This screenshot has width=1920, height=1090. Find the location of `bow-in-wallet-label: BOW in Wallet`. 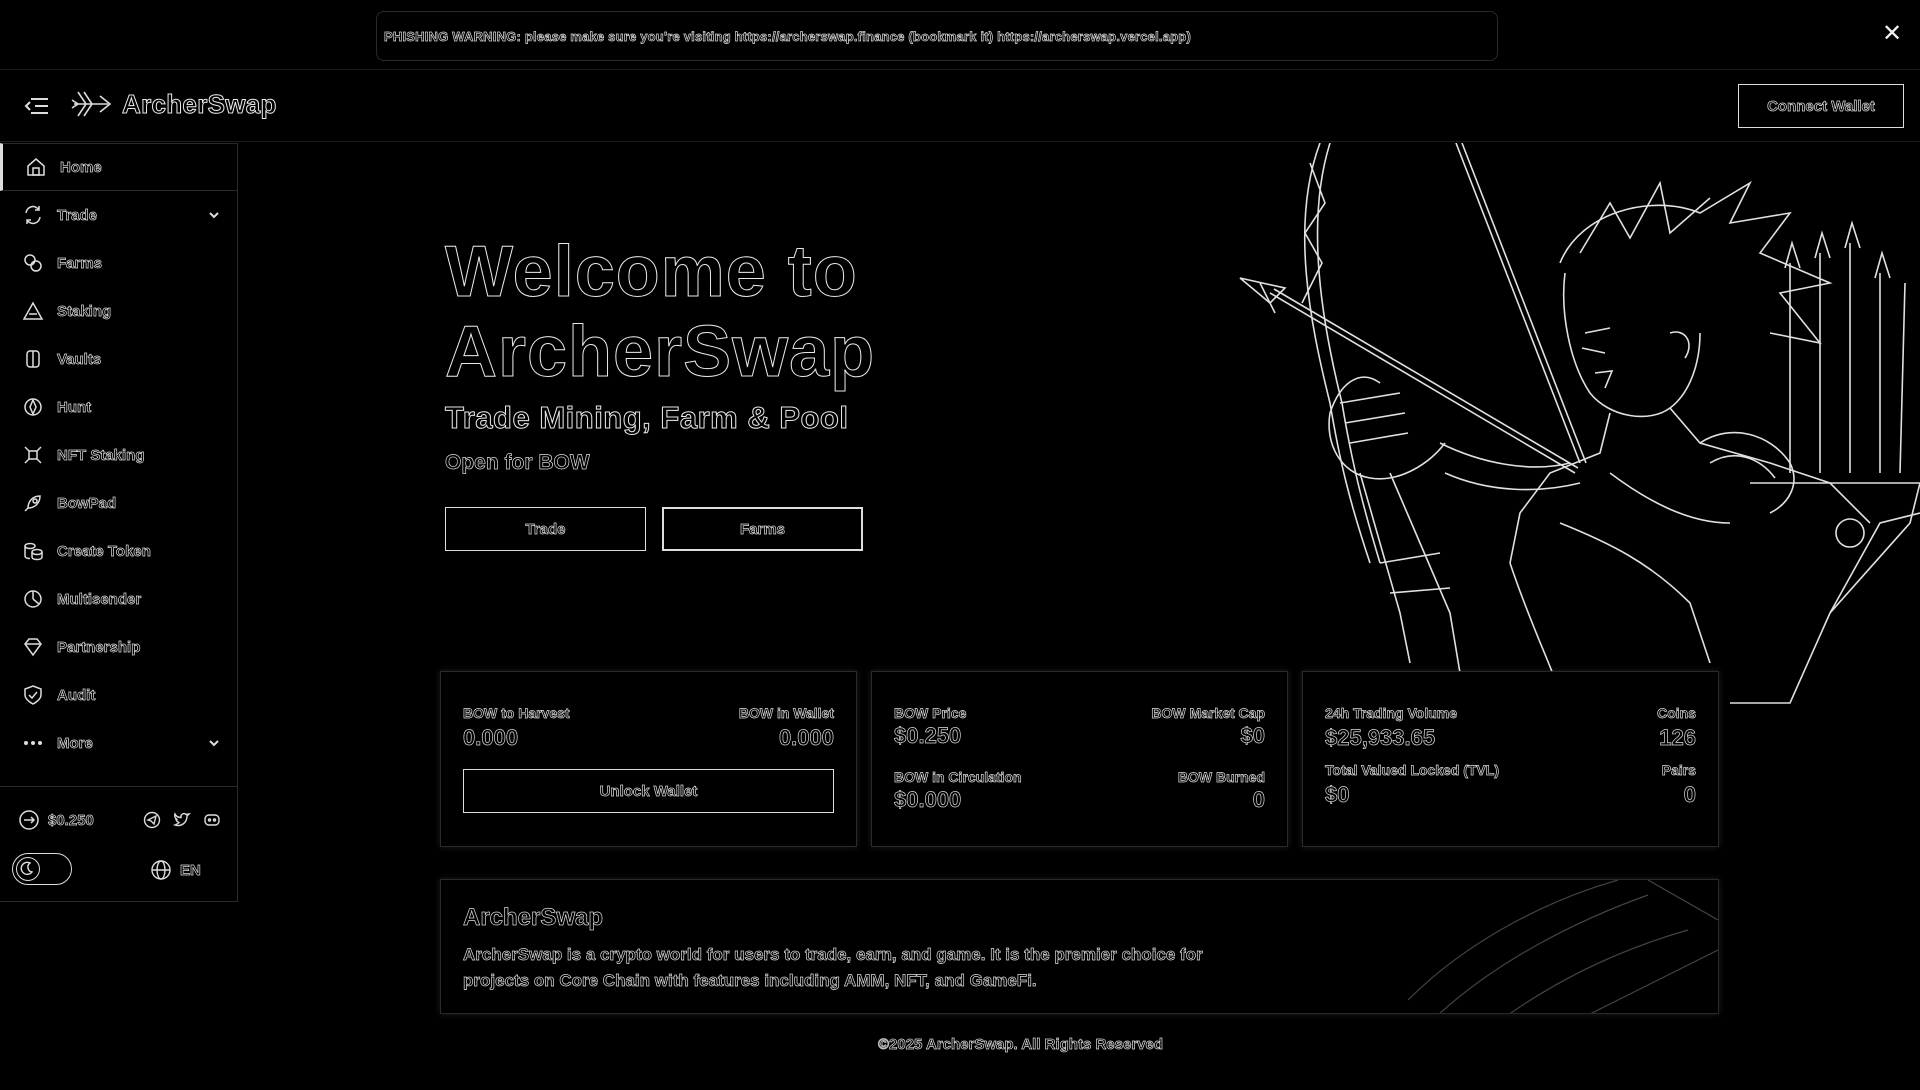

bow-in-wallet-label: BOW in Wallet is located at coordinates (786, 713).